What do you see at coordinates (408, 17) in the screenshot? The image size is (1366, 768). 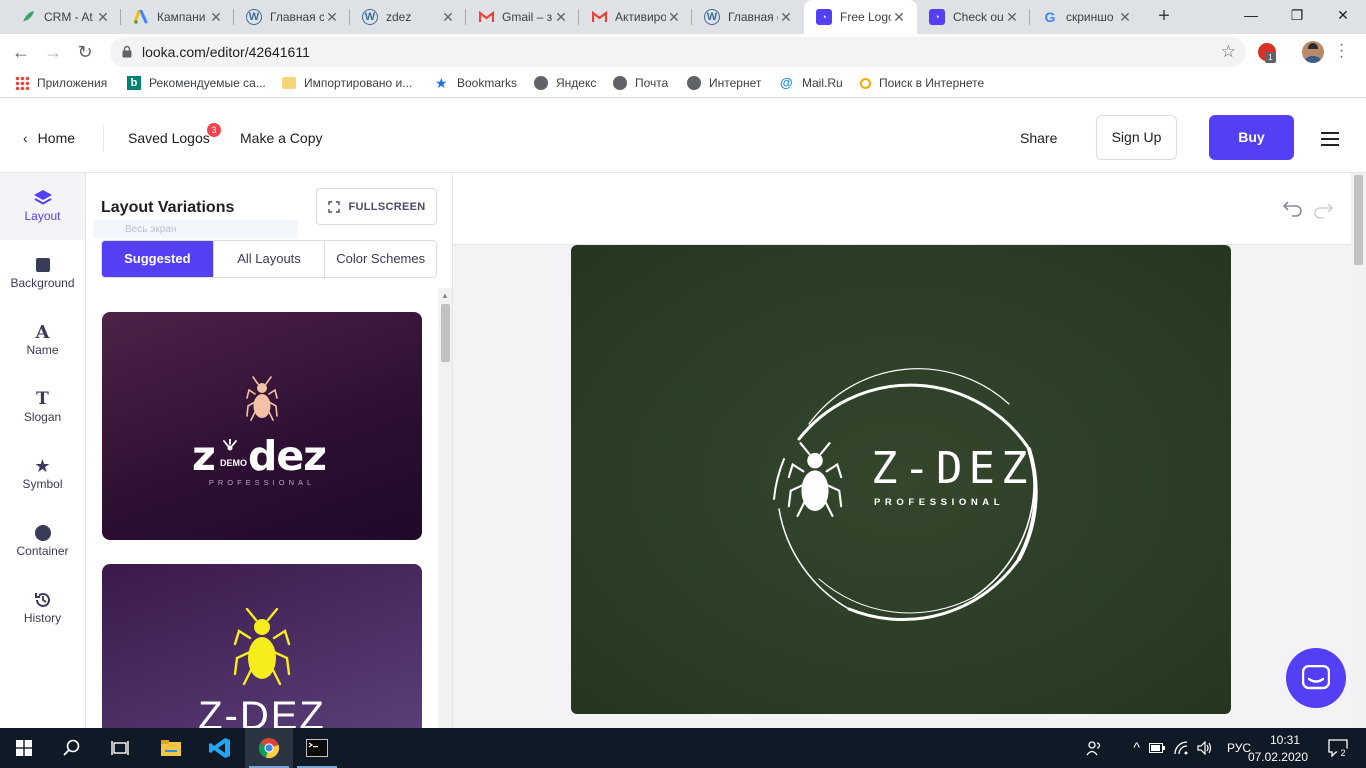 I see `browser-tab: W zdez ✕` at bounding box center [408, 17].